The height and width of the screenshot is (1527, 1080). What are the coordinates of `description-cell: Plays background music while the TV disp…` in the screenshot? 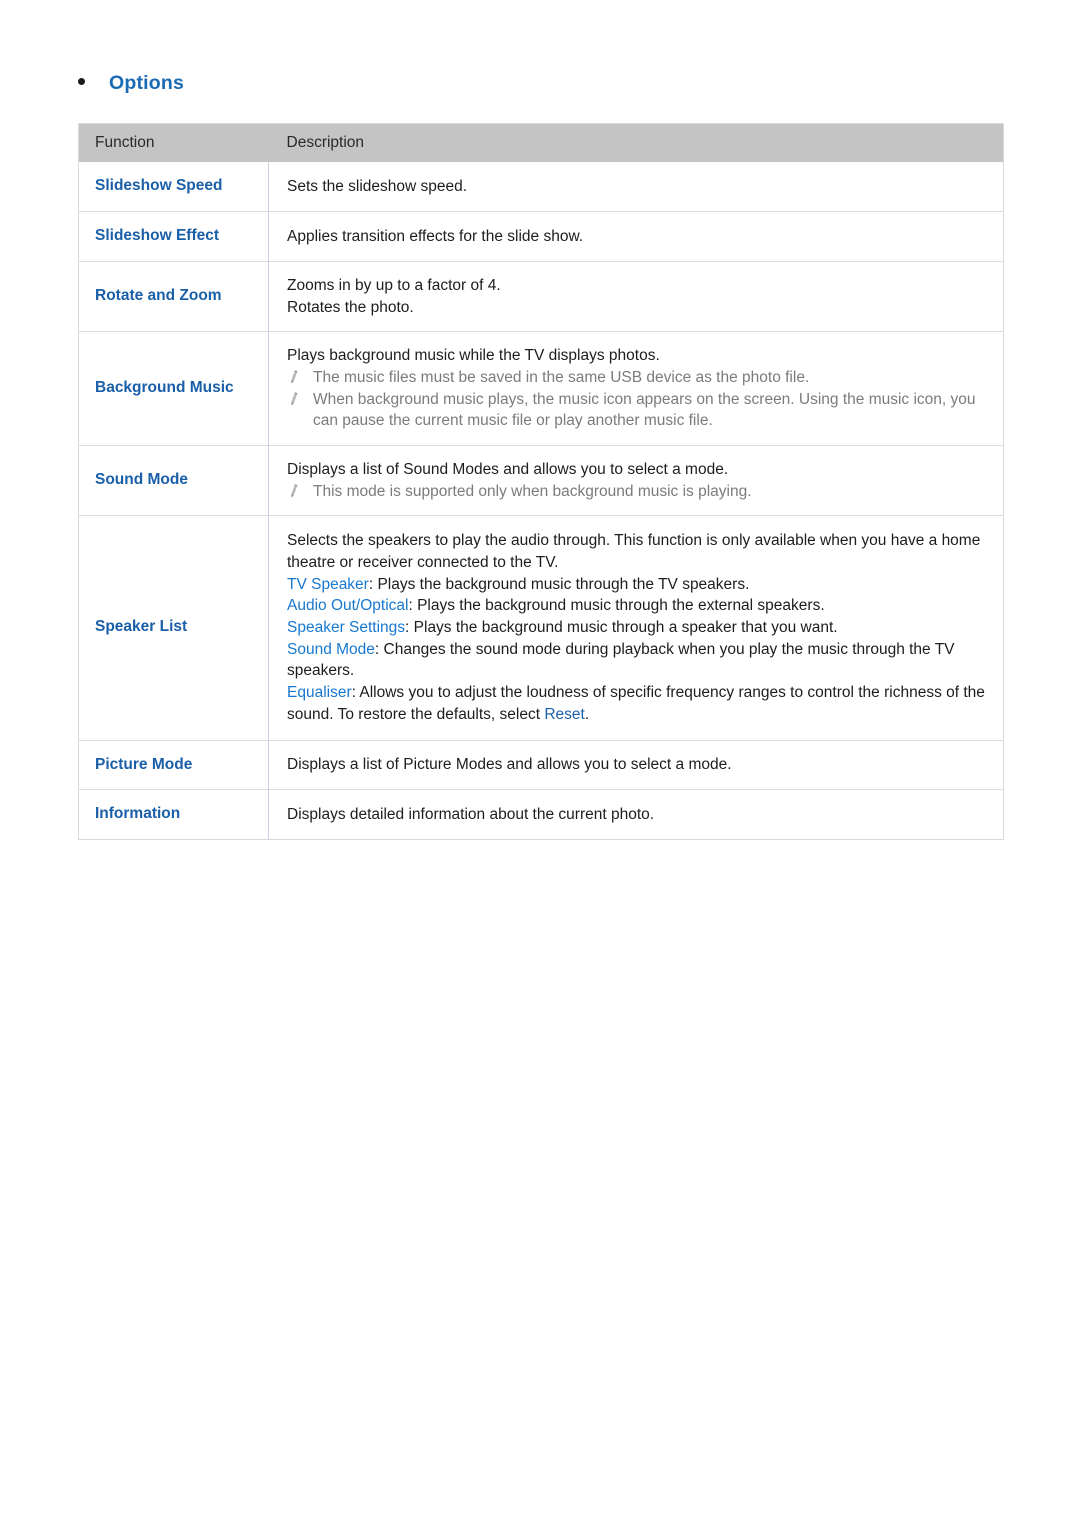 It's located at (636, 388).